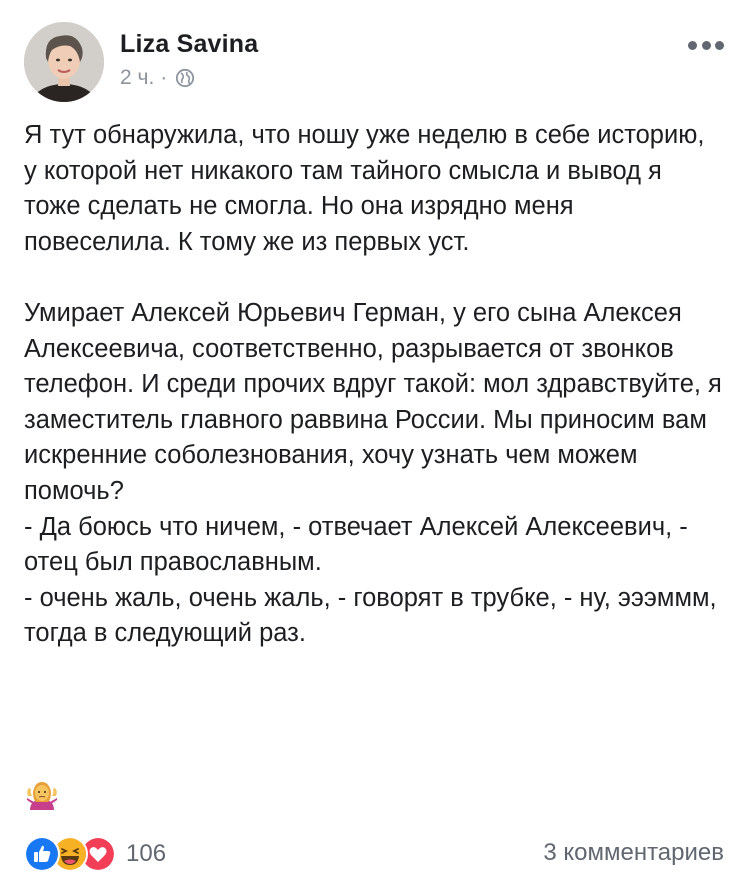 The image size is (749, 882). I want to click on more-options-icon, so click(706, 45).